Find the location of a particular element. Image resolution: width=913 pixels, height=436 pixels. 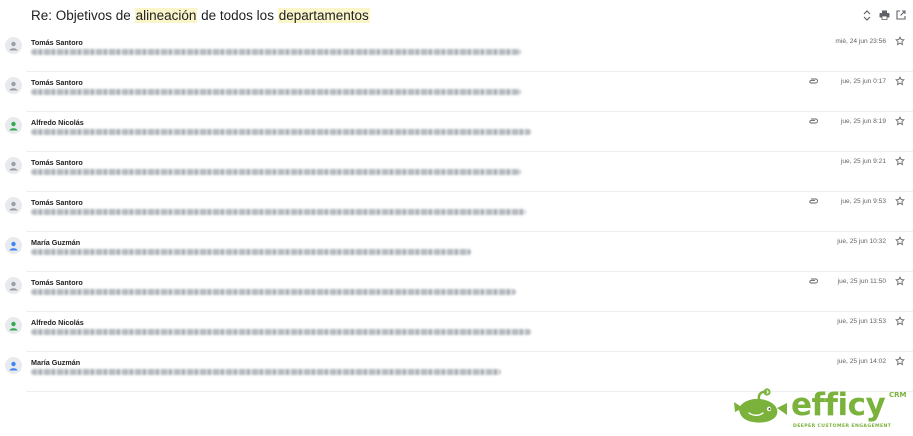

message-date: jue, 25 jun 9:53 is located at coordinates (863, 201).